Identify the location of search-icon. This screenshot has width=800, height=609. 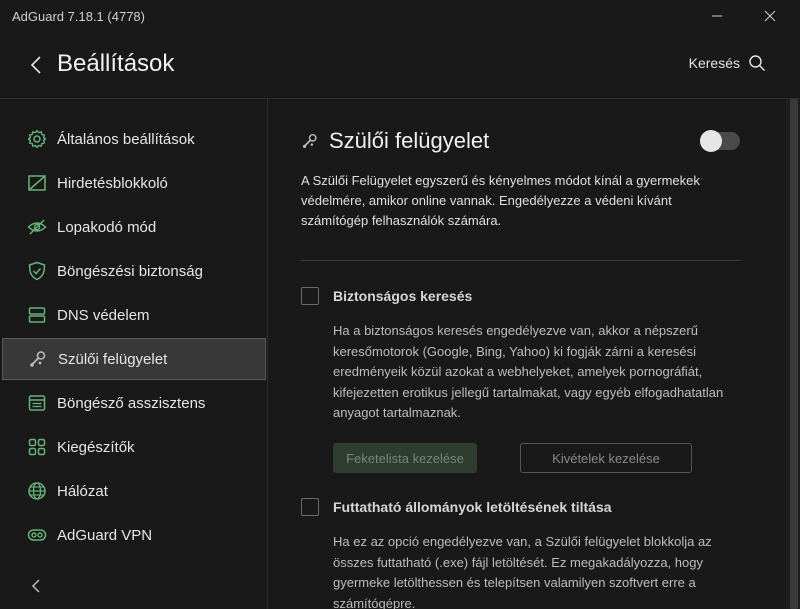
(757, 63).